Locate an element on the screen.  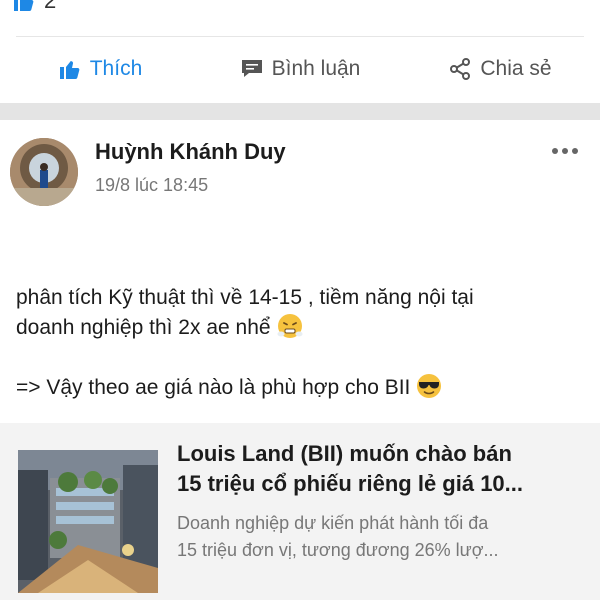
share-label: Chia sẻ is located at coordinates (516, 68).